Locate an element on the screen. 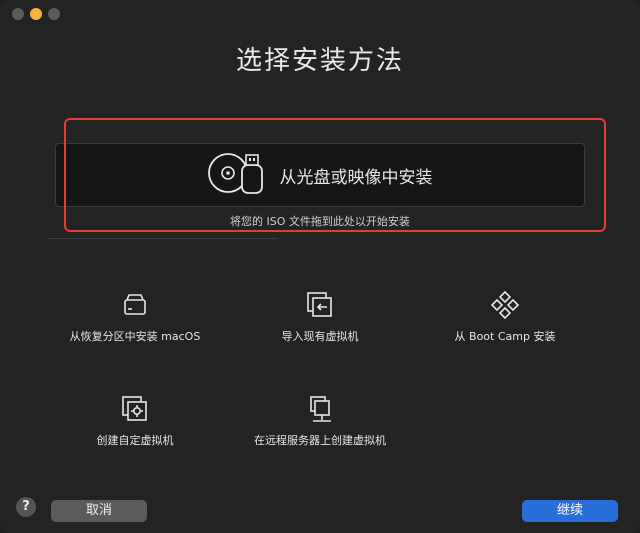  remote-server-icon is located at coordinates (320, 409).